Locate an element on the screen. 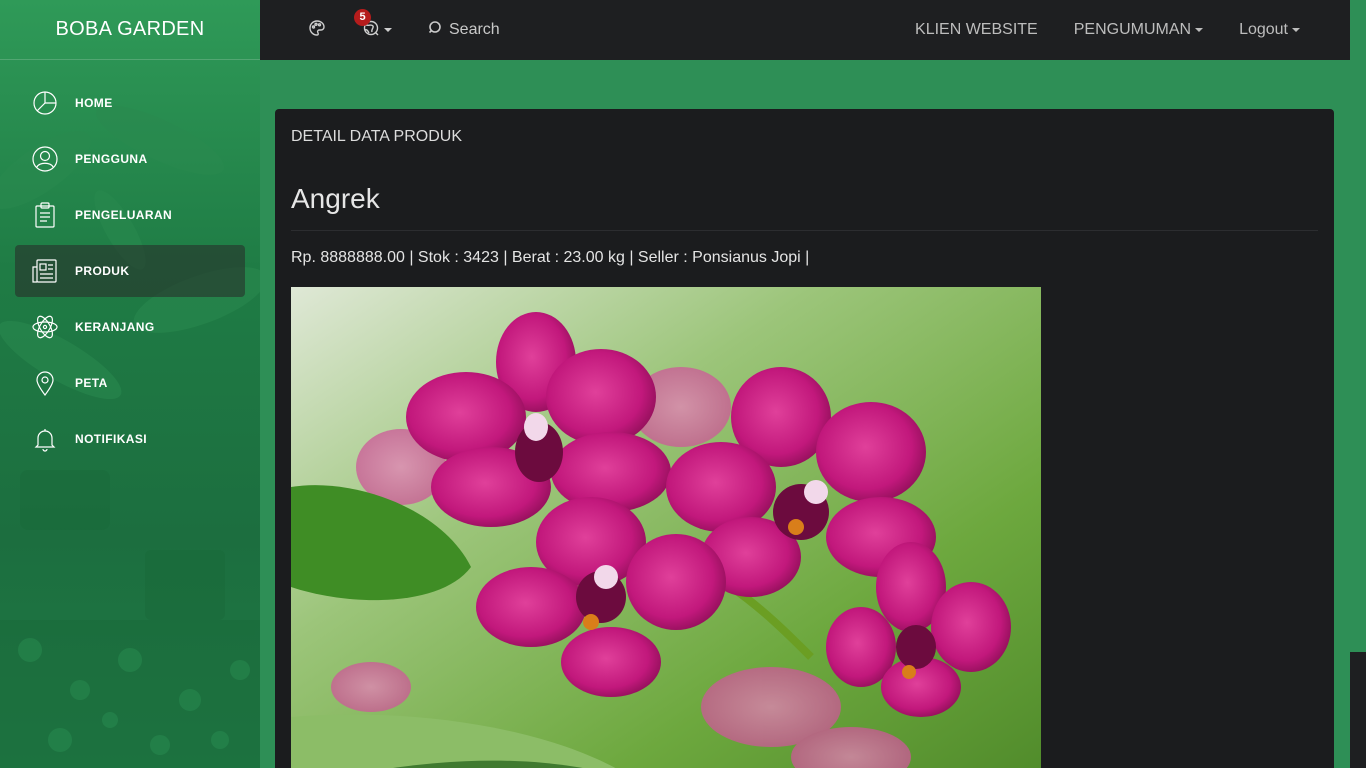 The image size is (1366, 768). klien-website-label: KLIEN WEBSITE is located at coordinates (976, 29).